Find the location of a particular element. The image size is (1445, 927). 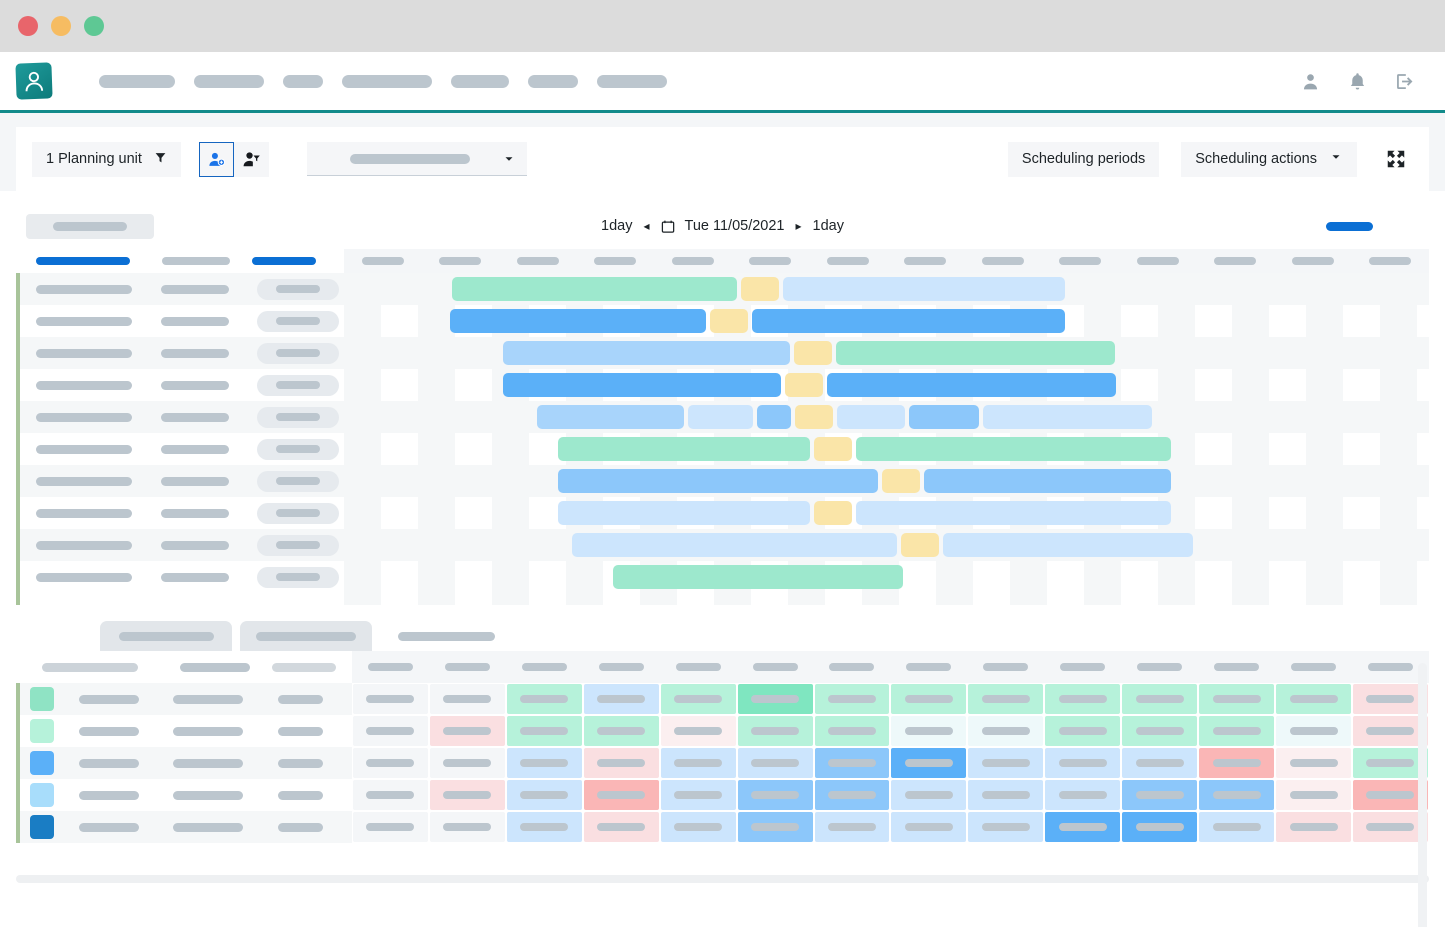

window-close-button is located at coordinates (28, 26).